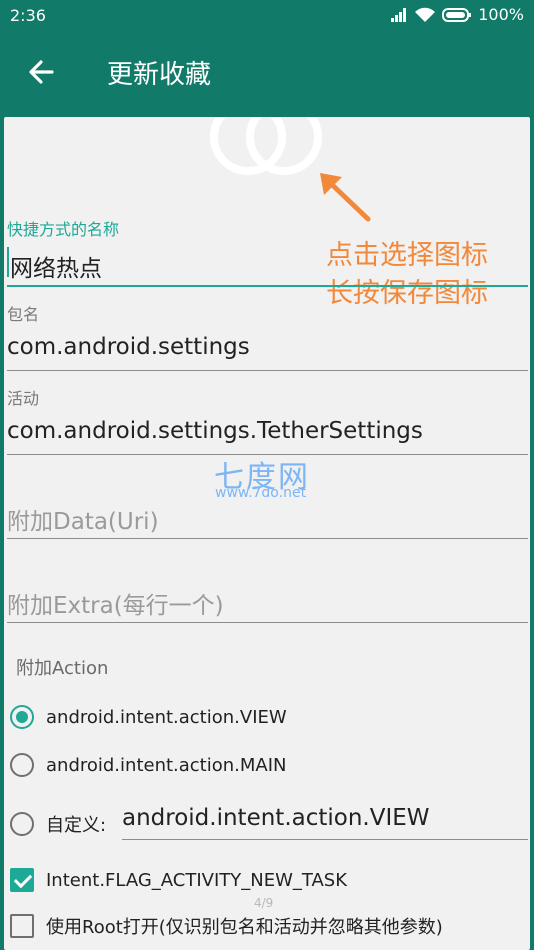 The height and width of the screenshot is (950, 534). What do you see at coordinates (56, 269) in the screenshot?
I see `shortcut-name-value: 网络热点` at bounding box center [56, 269].